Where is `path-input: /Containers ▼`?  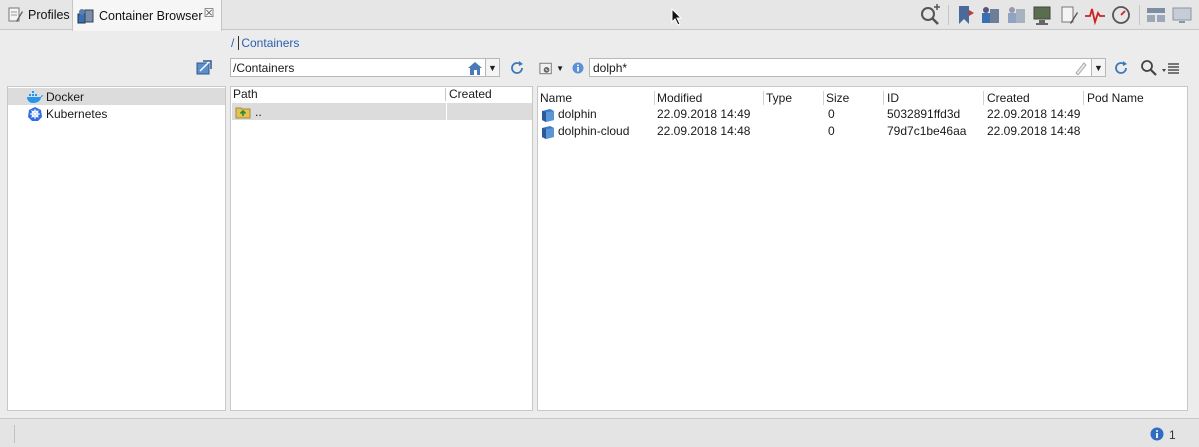
path-input: /Containers ▼ is located at coordinates (365, 67).